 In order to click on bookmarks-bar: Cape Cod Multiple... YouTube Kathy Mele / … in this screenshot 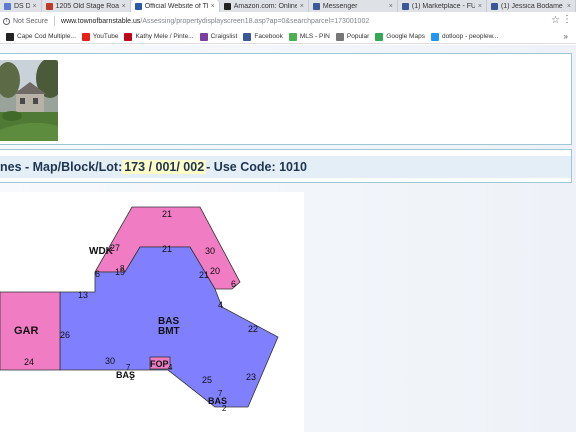, I will do `click(288, 37)`.